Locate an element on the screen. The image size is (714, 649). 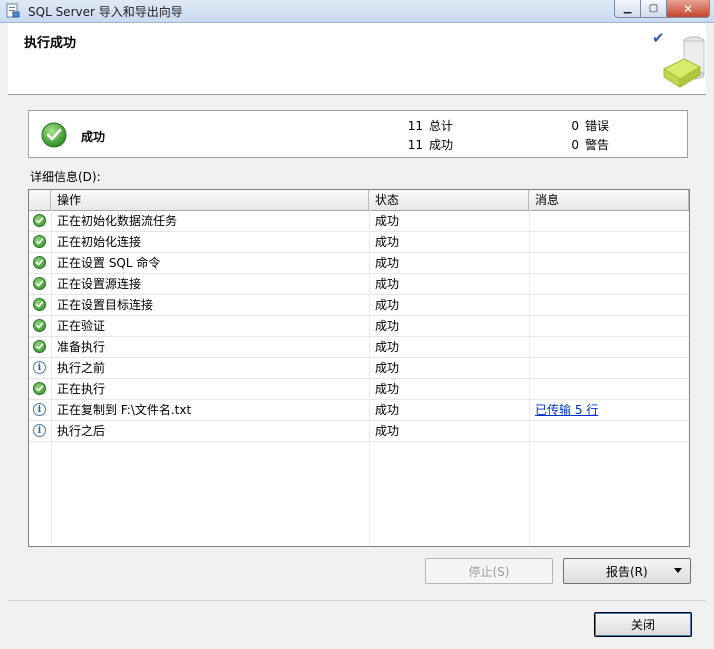
close-window-button: ✕ is located at coordinates (688, 9).